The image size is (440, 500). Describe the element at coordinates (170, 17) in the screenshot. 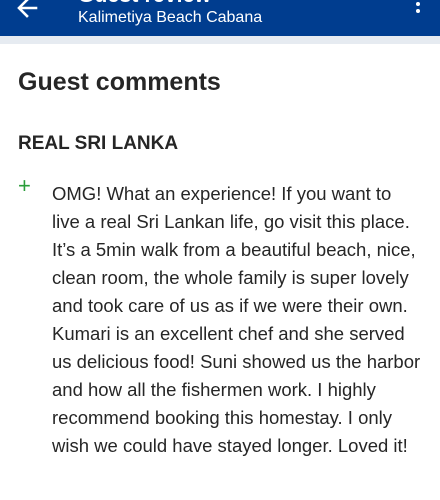

I see `app-subtitle: Kalimetiya Beach Cabana` at that location.